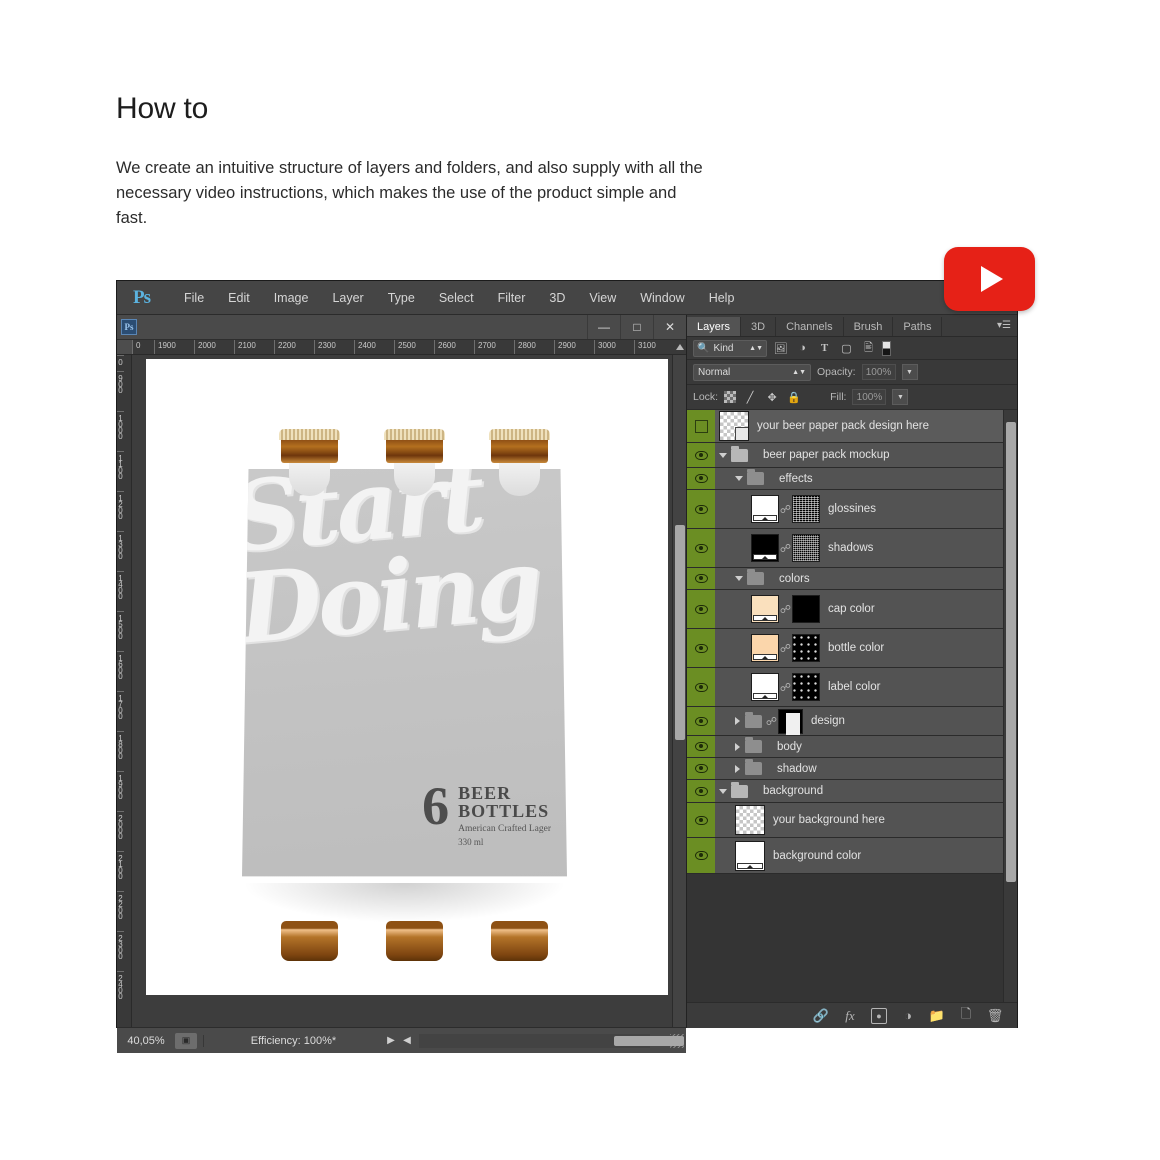 The height and width of the screenshot is (1160, 1160). Describe the element at coordinates (669, 327) in the screenshot. I see `close-button: ✕` at that location.